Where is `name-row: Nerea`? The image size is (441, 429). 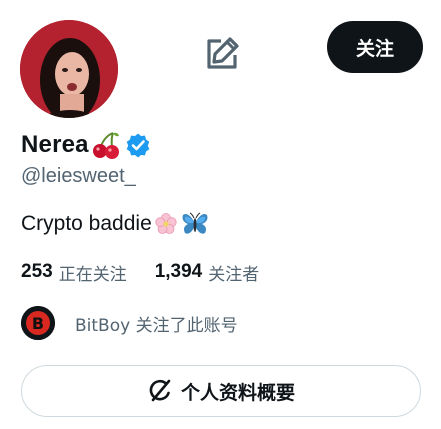 name-row: Nerea is located at coordinates (86, 145).